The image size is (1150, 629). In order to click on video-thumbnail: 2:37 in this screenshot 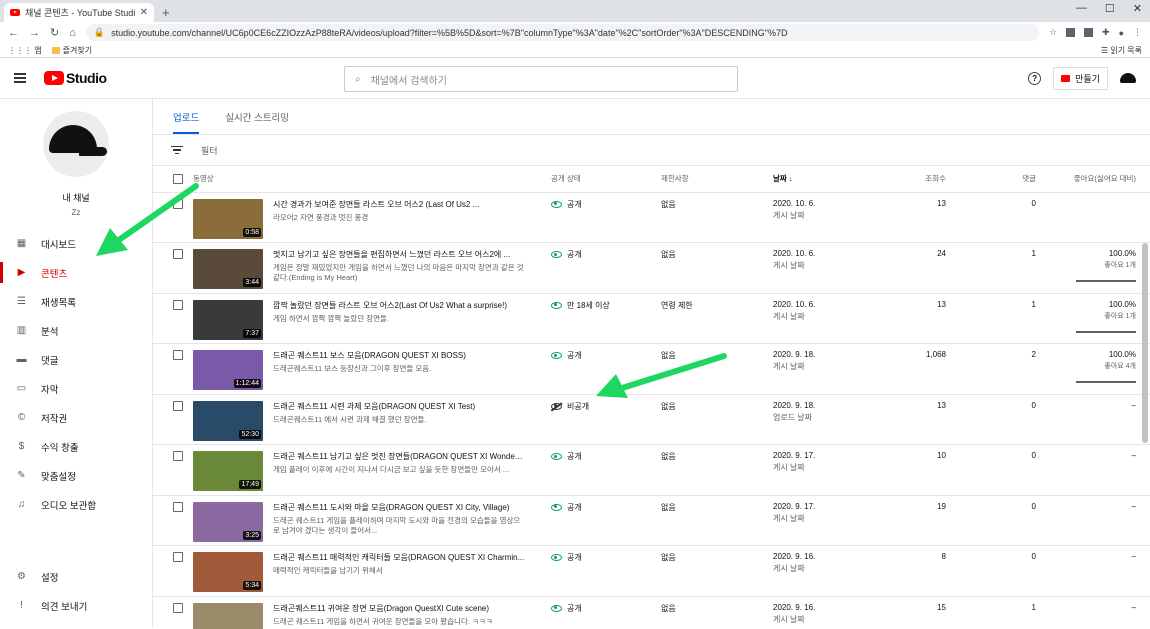, I will do `click(227, 615)`.